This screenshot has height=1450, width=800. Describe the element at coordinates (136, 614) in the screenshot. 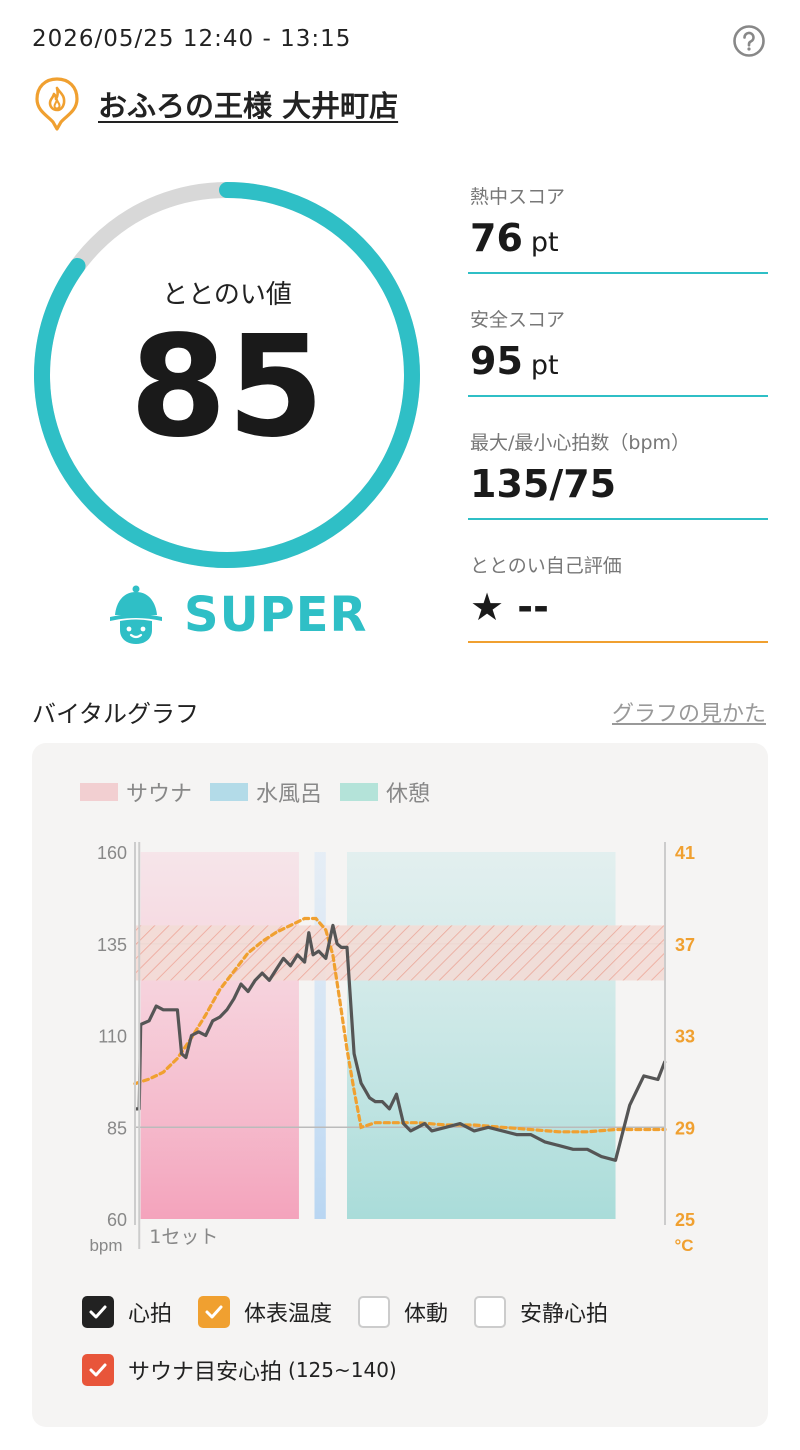

I see `sauna-mascot-icon` at that location.